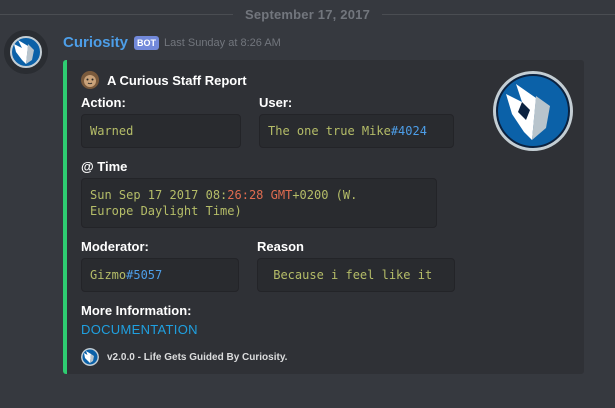 This screenshot has height=408, width=615. Describe the element at coordinates (108, 275) in the screenshot. I see `moderator-value-text: Gizmo` at that location.